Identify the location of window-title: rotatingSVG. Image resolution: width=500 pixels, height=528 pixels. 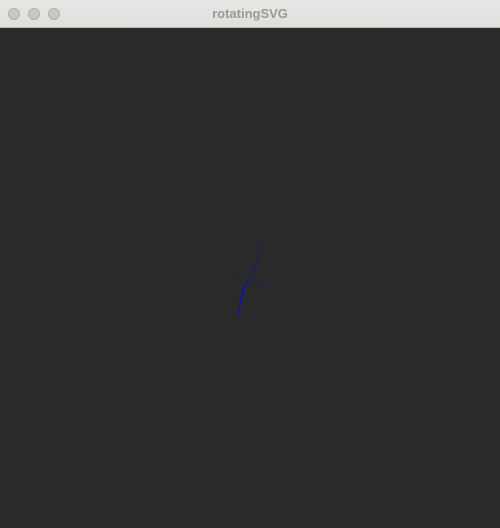
(250, 13).